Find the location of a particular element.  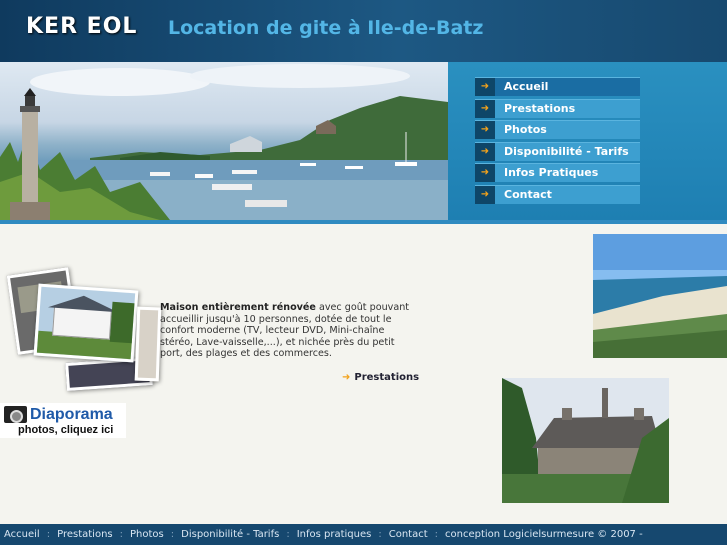

footer-link-disponibilite-tarifs: Disponibilité - Tarifs is located at coordinates (230, 534).